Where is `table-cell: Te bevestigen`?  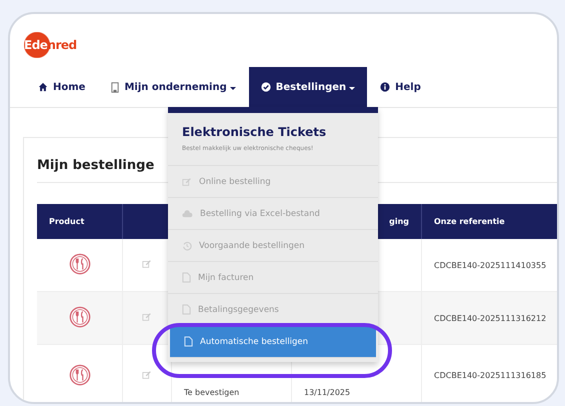
table-cell: Te bevestigen is located at coordinates (212, 392).